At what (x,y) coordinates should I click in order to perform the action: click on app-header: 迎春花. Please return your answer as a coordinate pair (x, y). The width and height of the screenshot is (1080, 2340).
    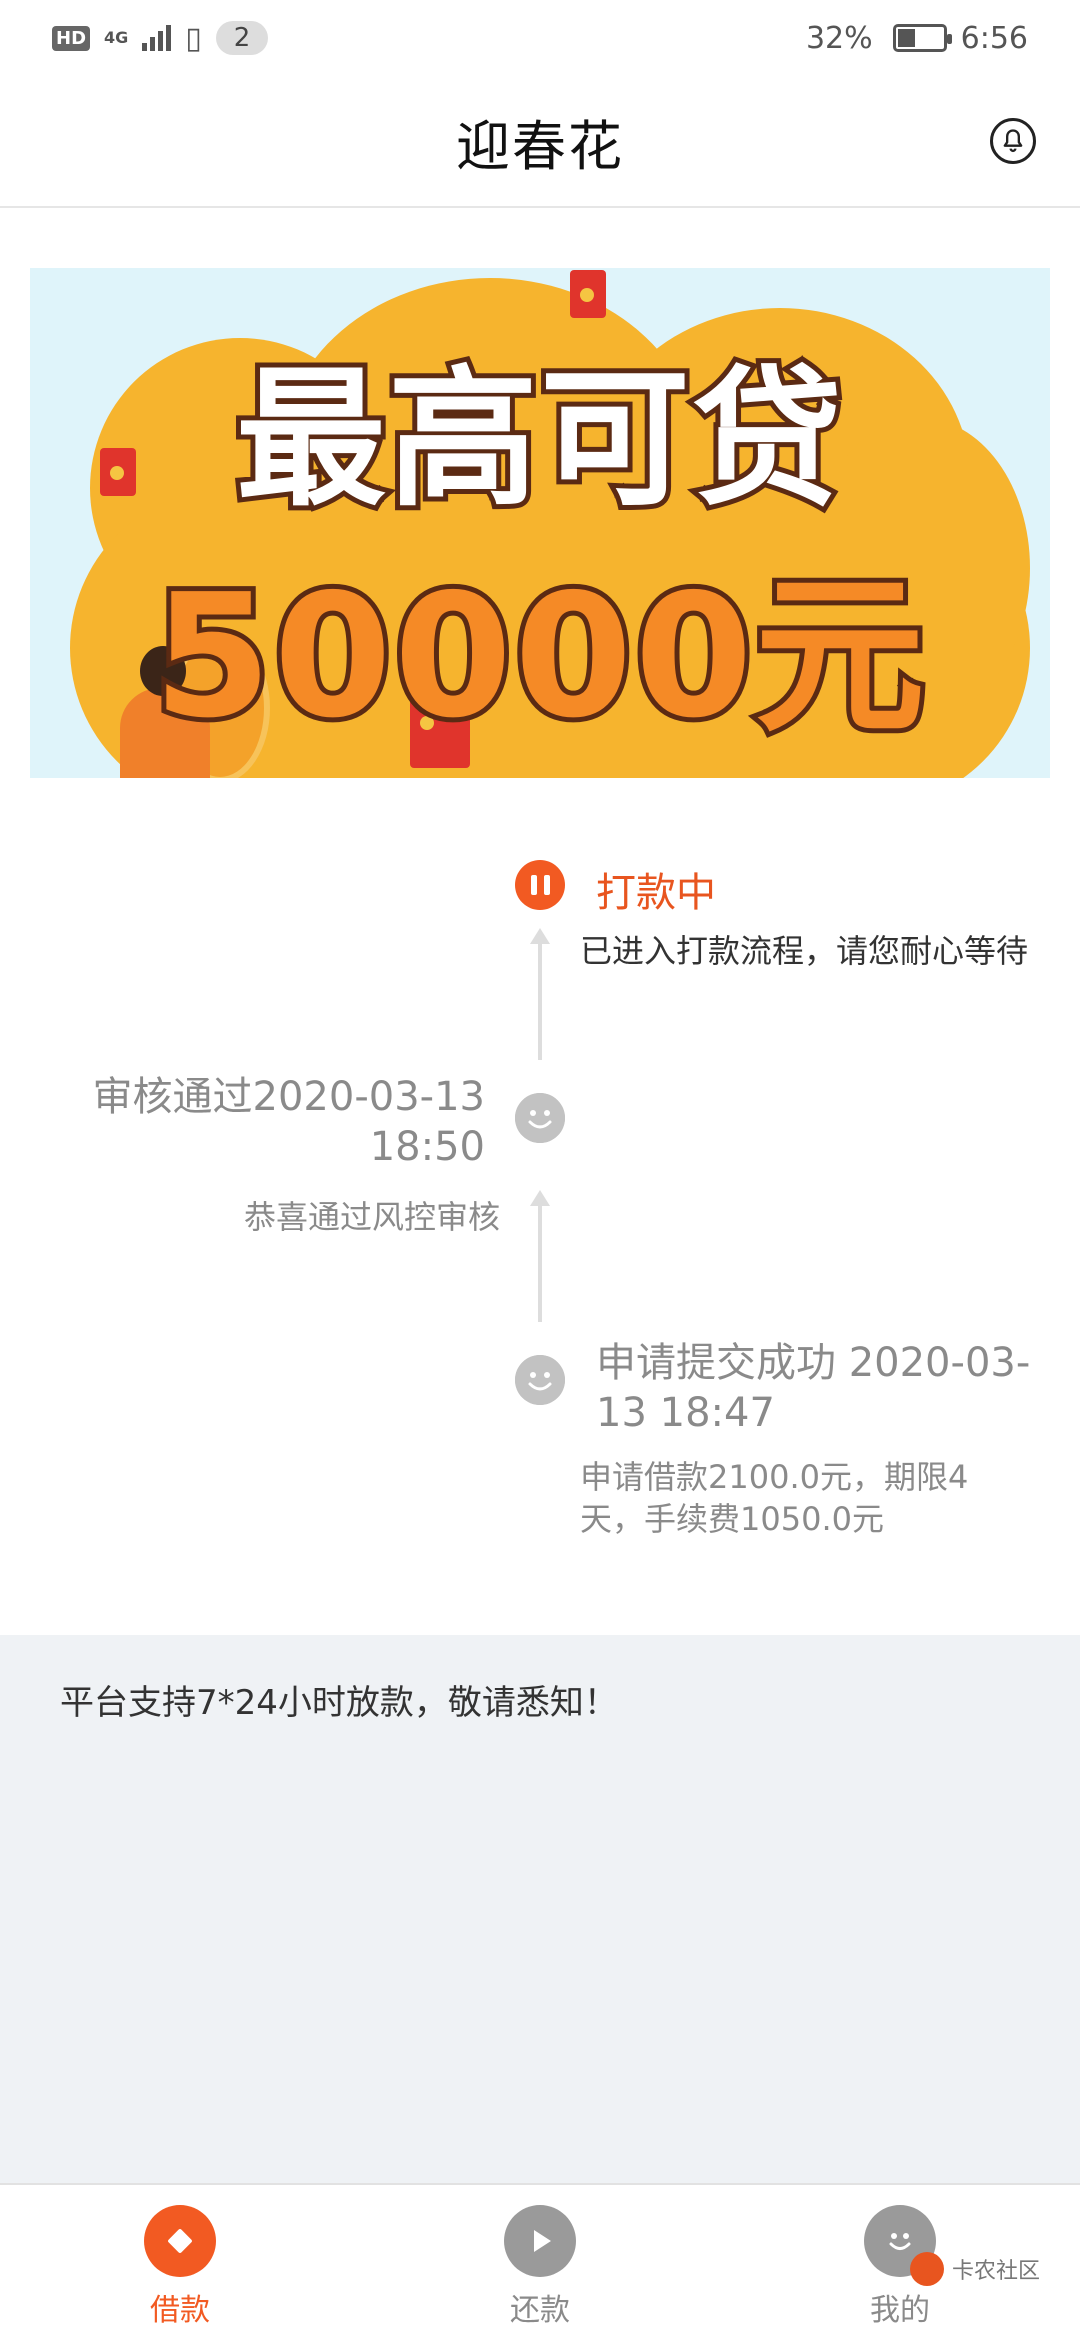
    Looking at the image, I should click on (540, 142).